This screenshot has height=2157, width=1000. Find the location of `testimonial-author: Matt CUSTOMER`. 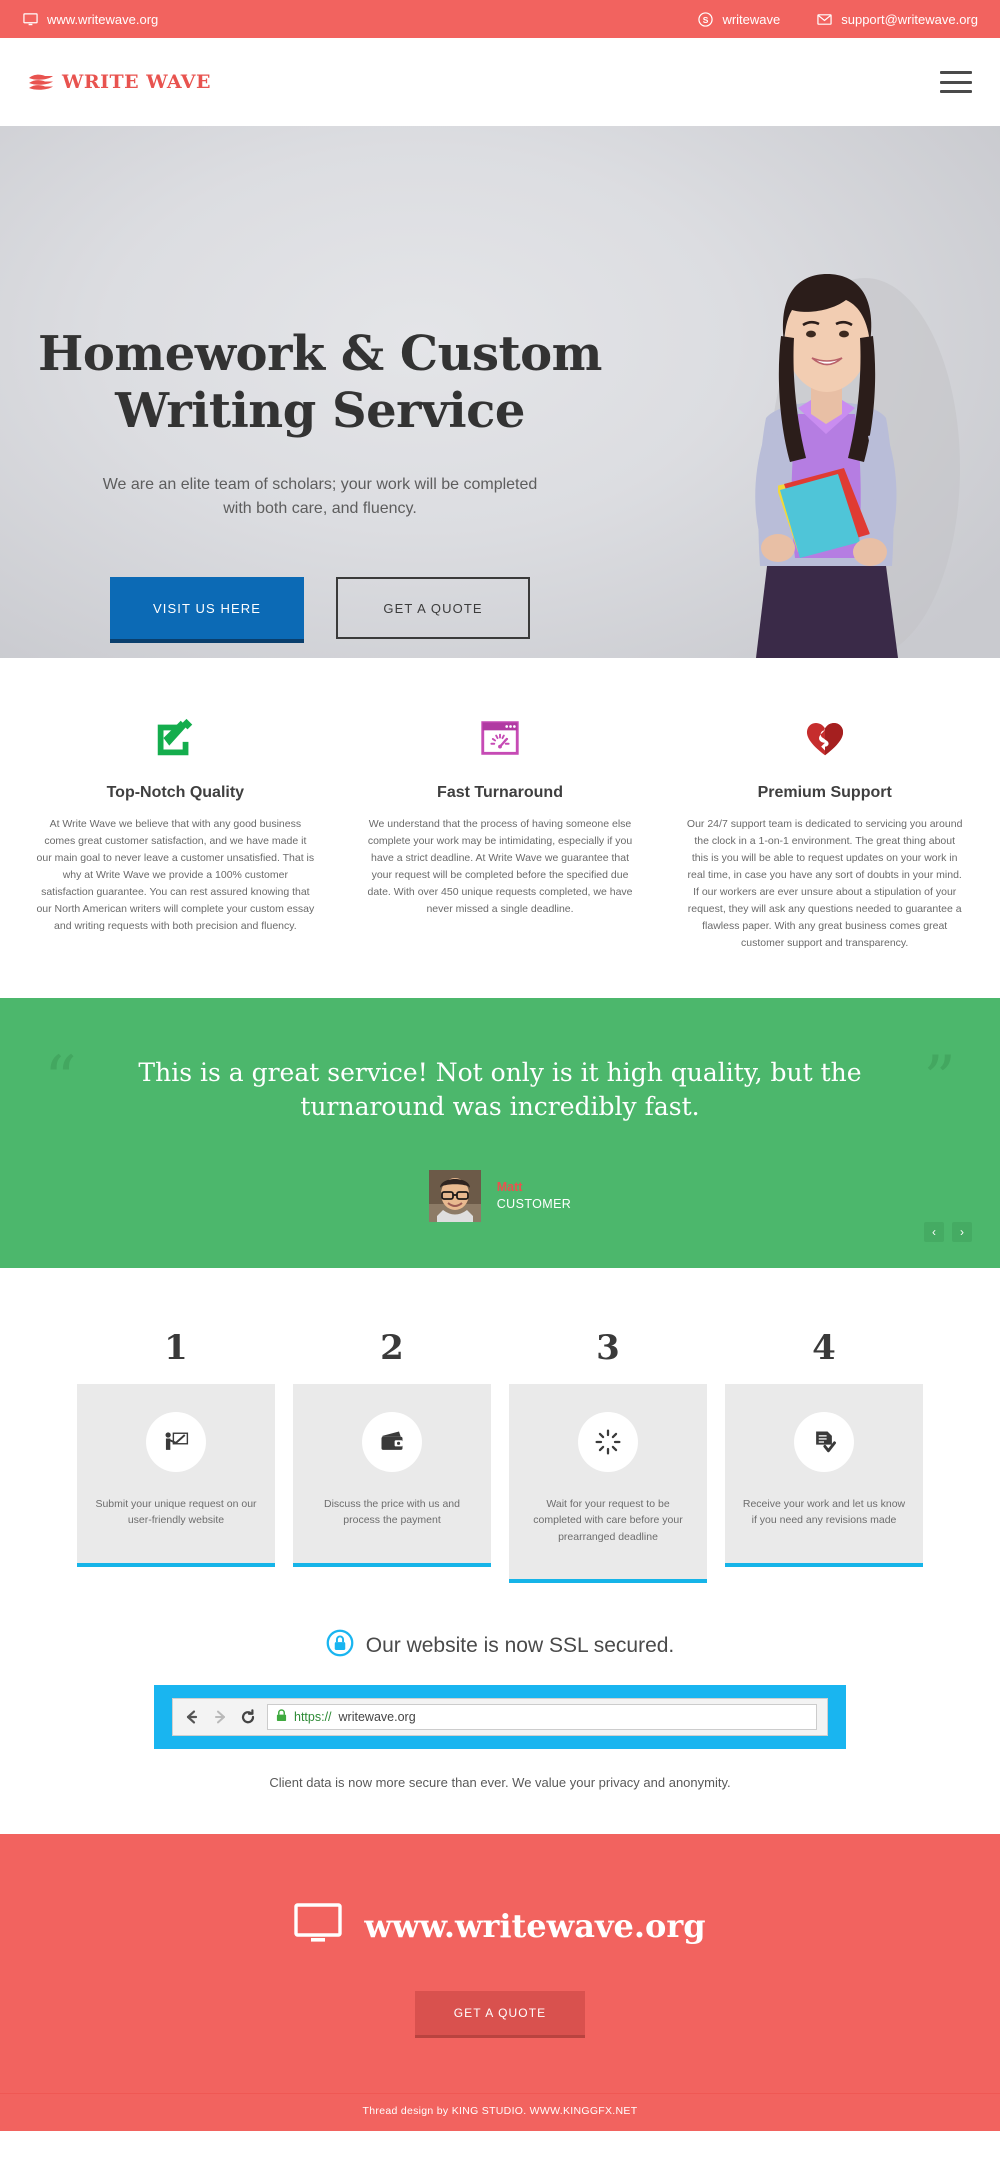

testimonial-author: Matt CUSTOMER is located at coordinates (500, 1196).